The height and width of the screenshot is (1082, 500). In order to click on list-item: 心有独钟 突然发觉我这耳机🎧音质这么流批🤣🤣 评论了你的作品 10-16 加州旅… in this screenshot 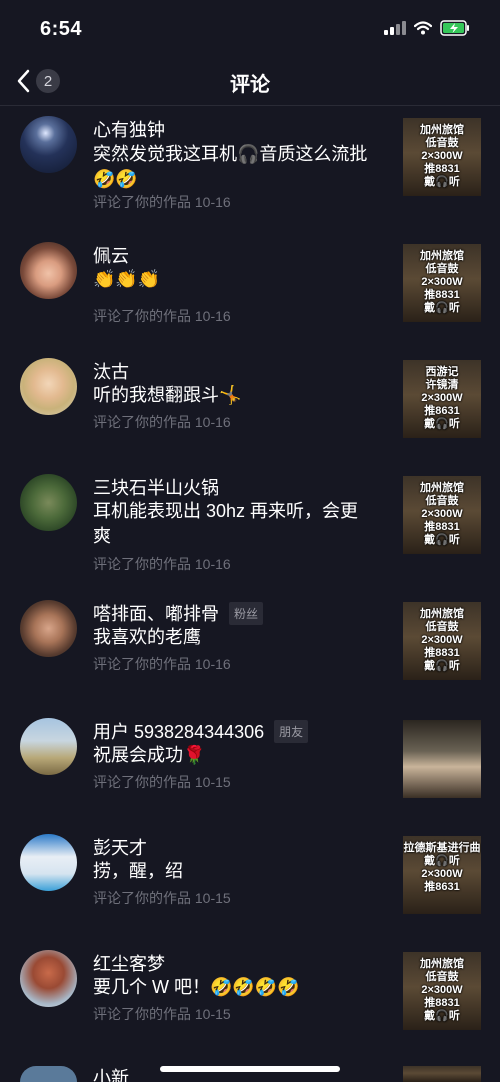, I will do `click(250, 162)`.